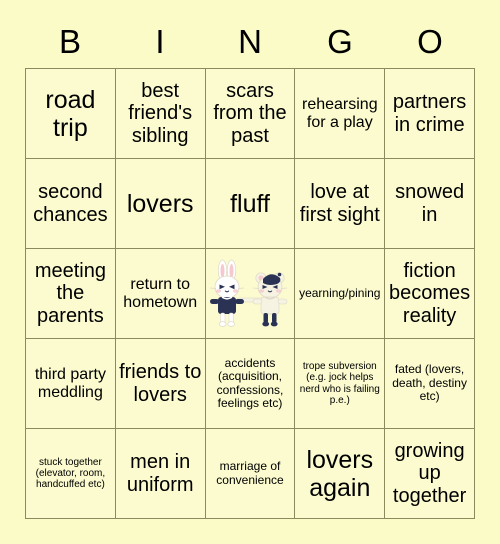 The height and width of the screenshot is (544, 500). Describe the element at coordinates (340, 41) in the screenshot. I see `header-letter-g: G` at that location.